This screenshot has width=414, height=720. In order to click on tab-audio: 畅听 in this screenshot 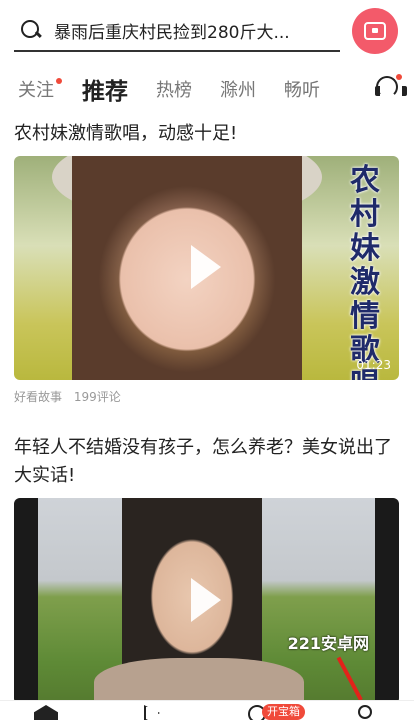, I will do `click(302, 89)`.